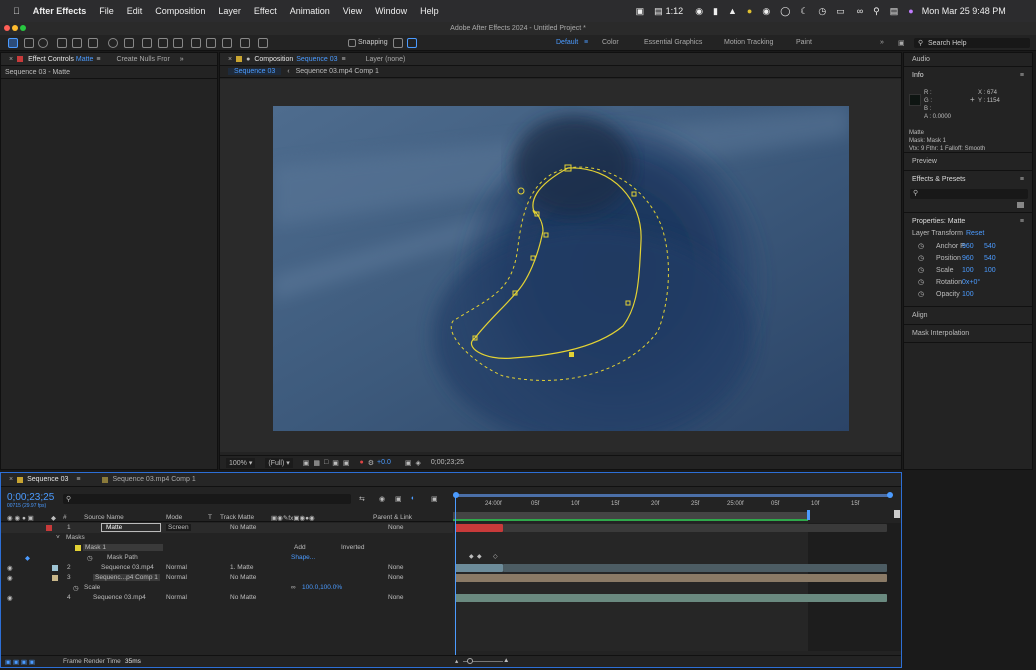 Image resolution: width=1036 pixels, height=670 pixels. I want to click on track-matte-header: Track Matte, so click(237, 517).